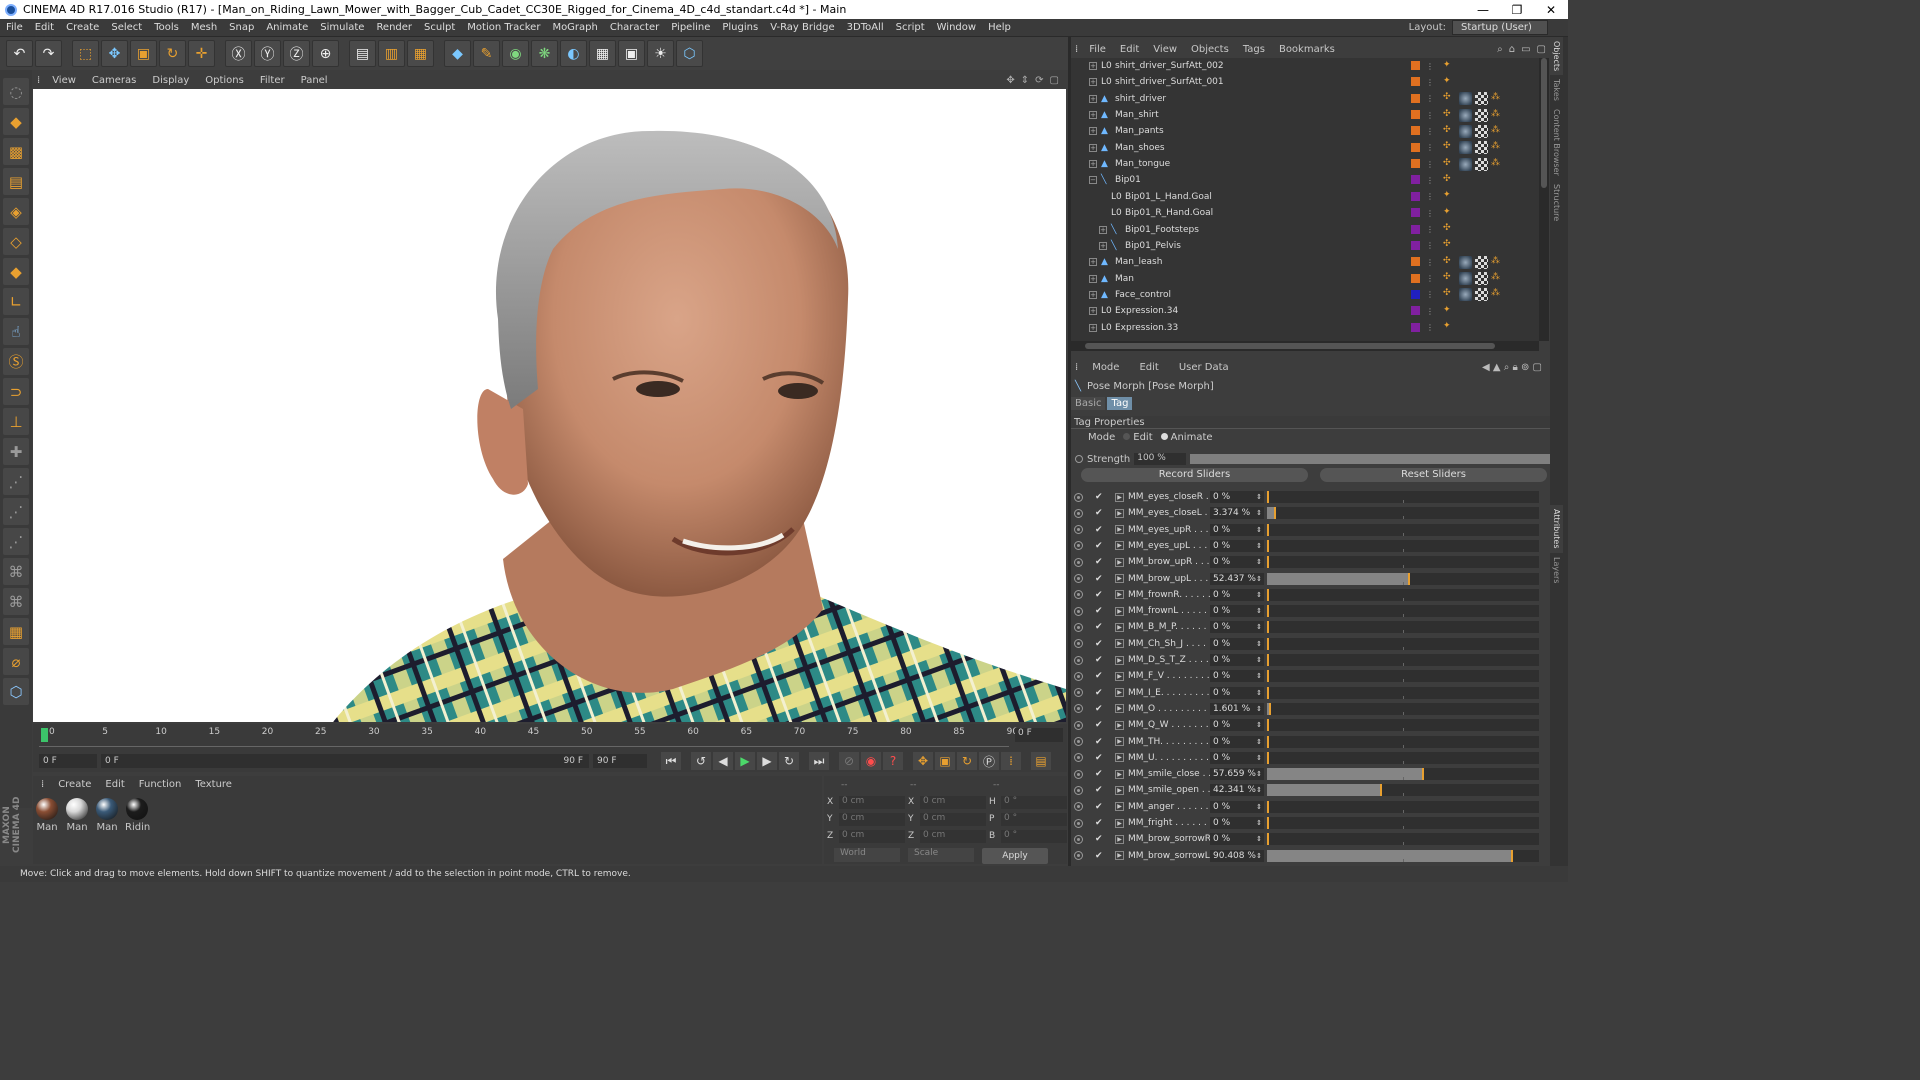  I want to click on object-row: + L0 Expression.34 ⋮ ✦, so click(1305, 311).